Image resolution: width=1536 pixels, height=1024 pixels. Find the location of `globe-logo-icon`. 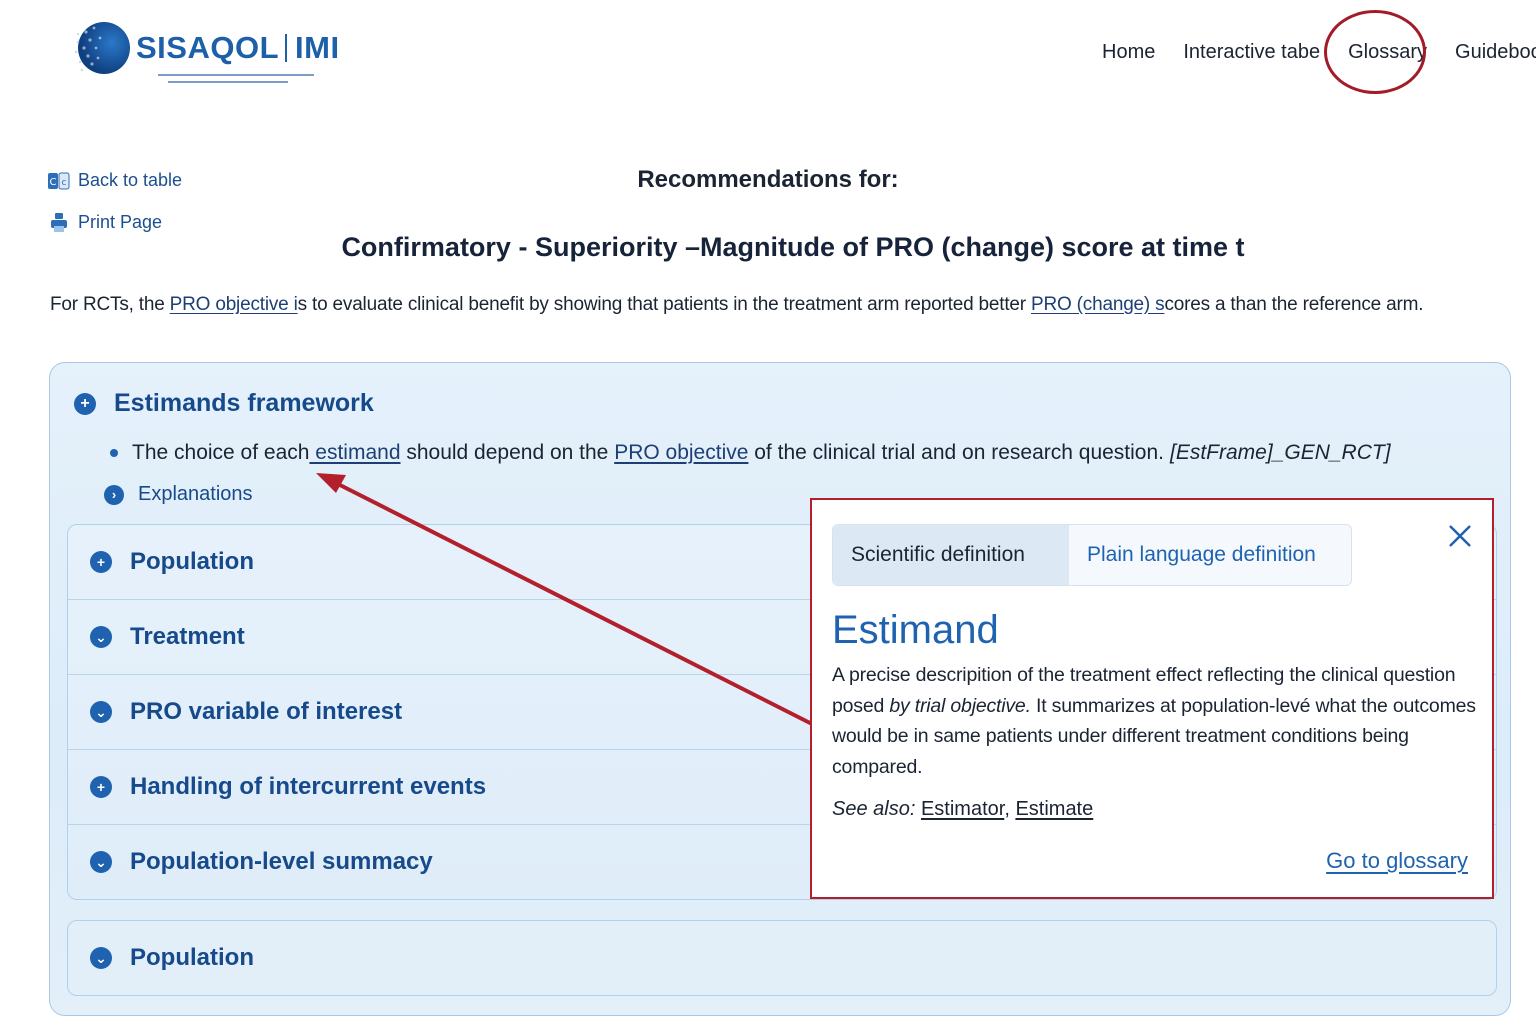

globe-logo-icon is located at coordinates (102, 48).